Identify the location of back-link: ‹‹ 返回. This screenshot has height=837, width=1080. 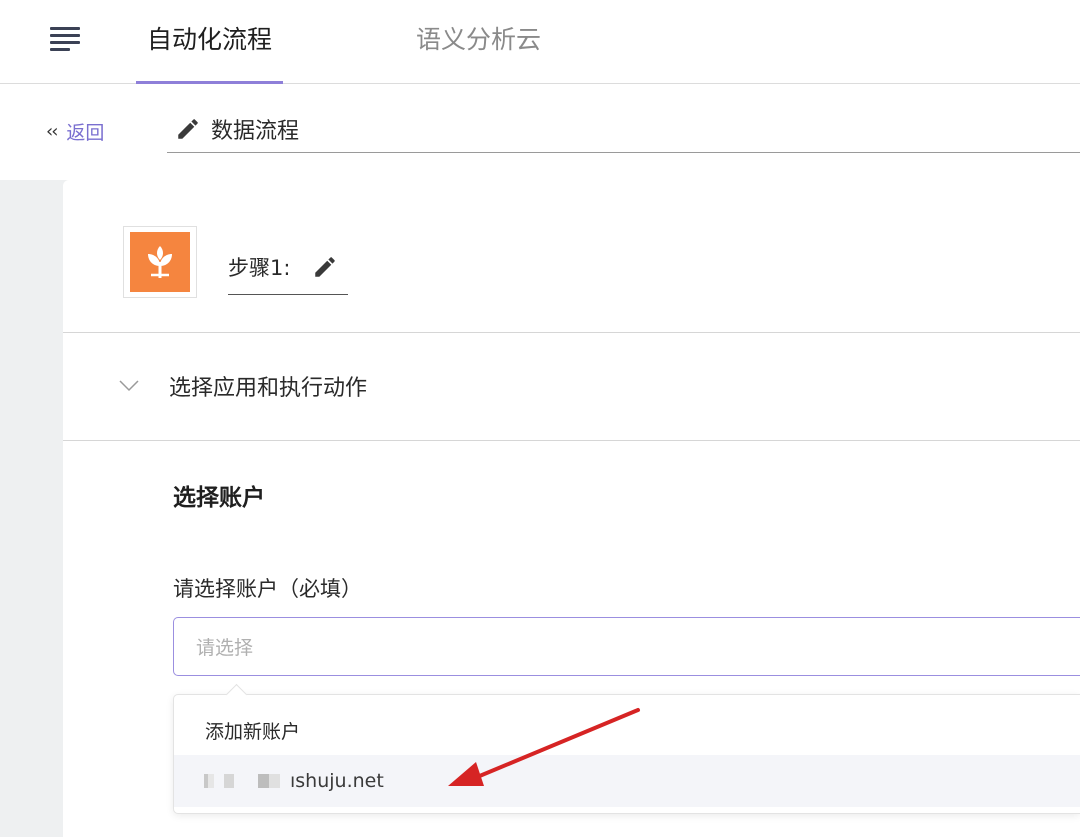
(75, 131).